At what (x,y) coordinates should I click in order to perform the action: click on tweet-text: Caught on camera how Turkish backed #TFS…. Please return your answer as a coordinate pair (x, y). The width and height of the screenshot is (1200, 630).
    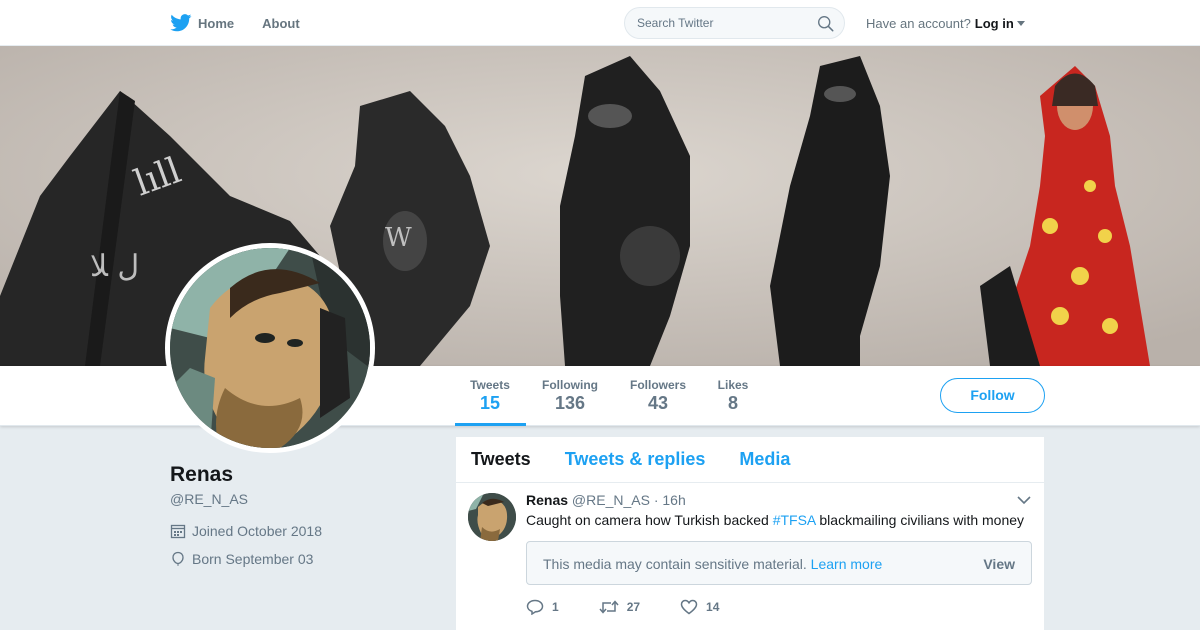
    Looking at the image, I should click on (775, 520).